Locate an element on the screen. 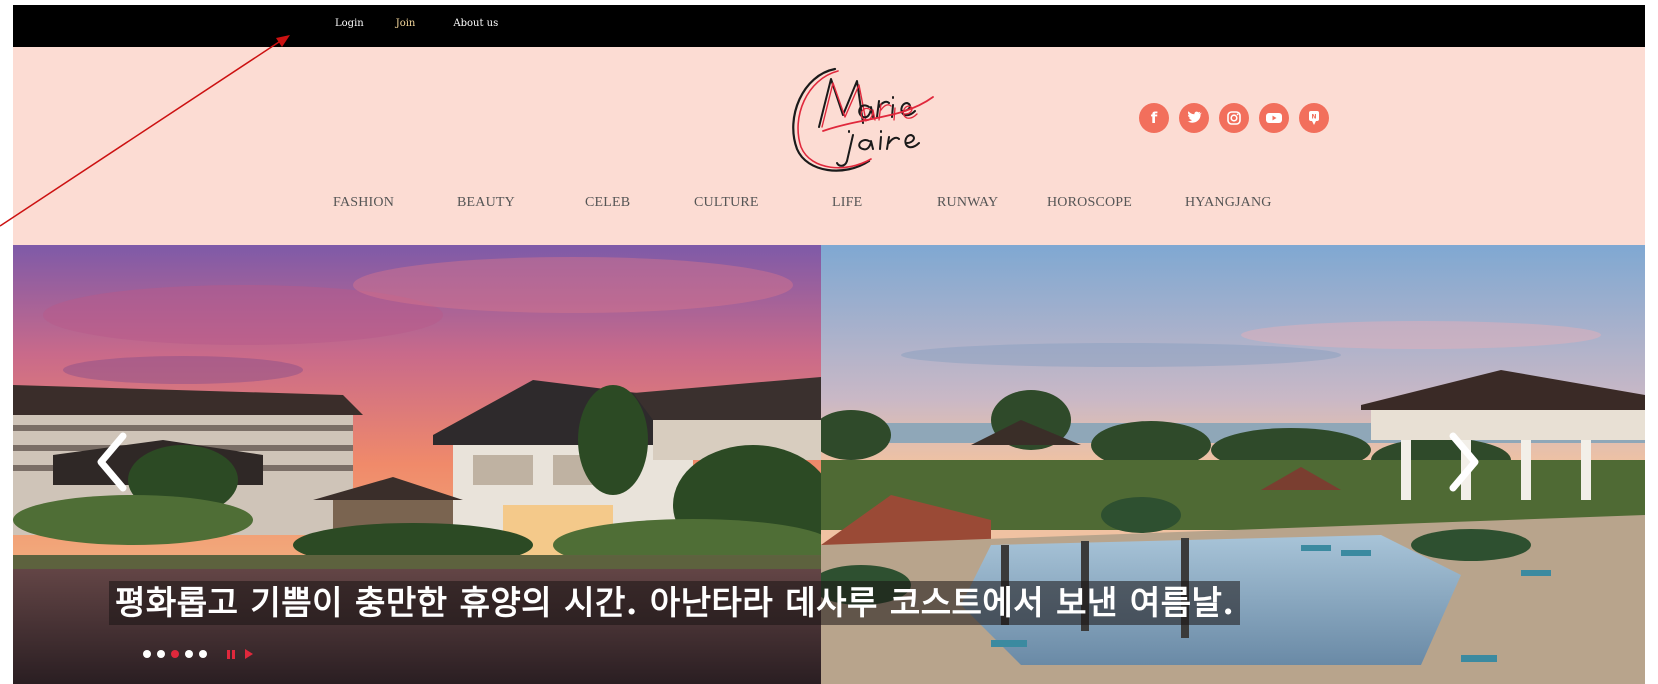 The width and height of the screenshot is (1658, 684). instagram-icon is located at coordinates (1234, 118).